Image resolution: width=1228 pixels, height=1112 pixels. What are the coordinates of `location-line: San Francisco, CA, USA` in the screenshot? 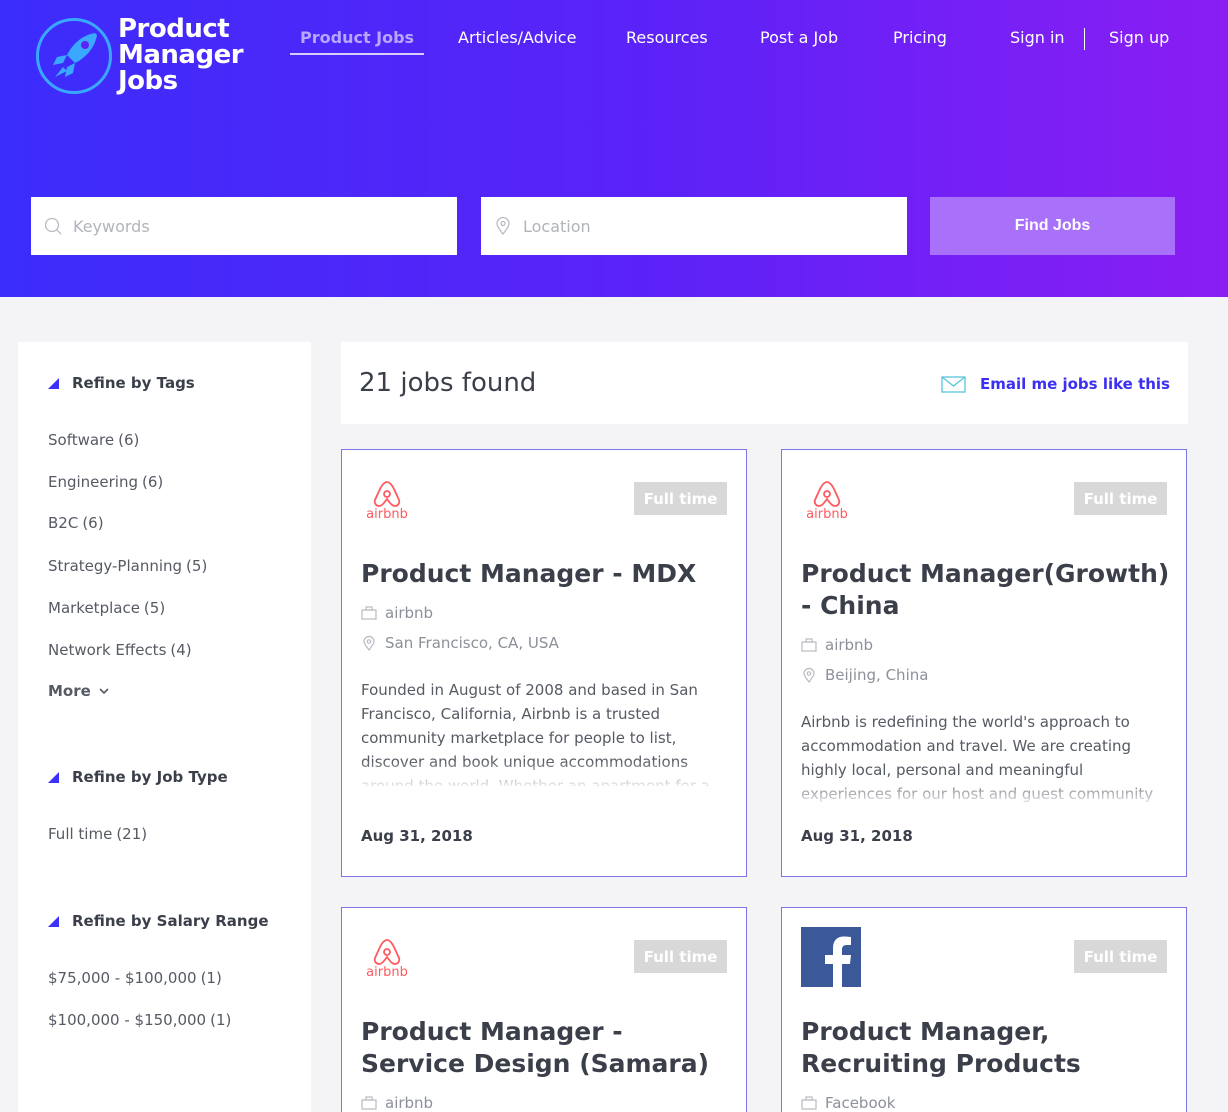 It's located at (460, 643).